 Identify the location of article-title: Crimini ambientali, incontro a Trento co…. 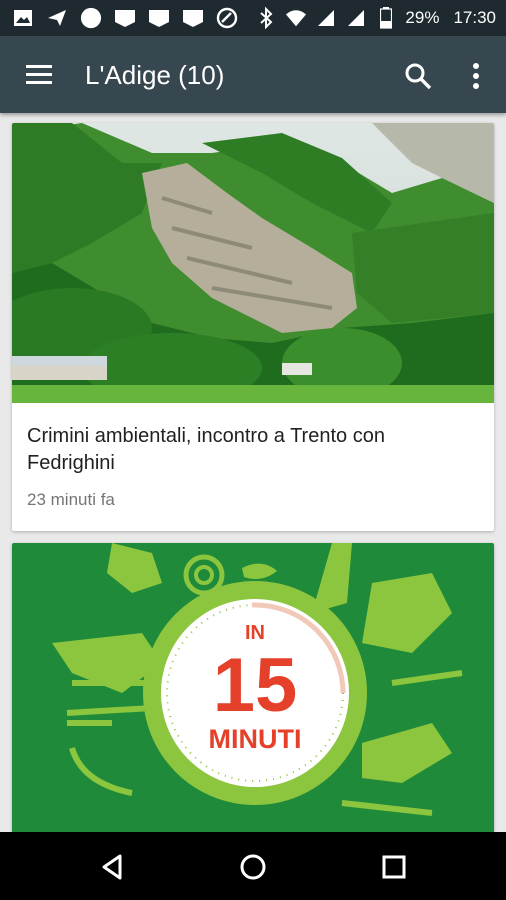
(252, 450).